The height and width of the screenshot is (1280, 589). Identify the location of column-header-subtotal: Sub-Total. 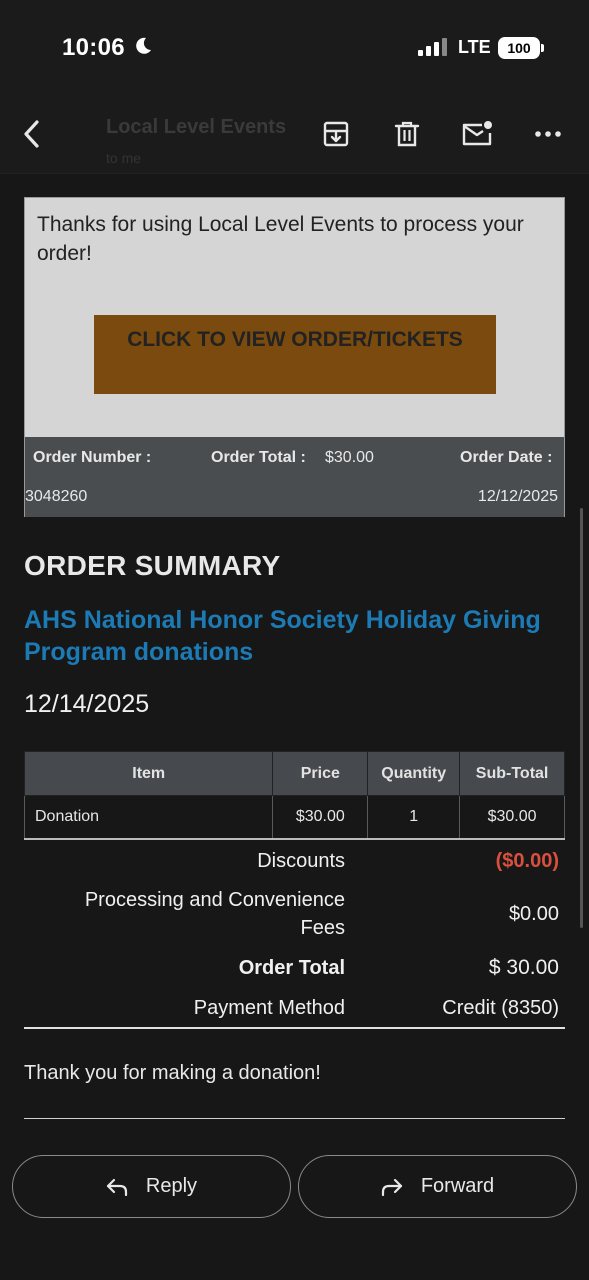
(512, 773).